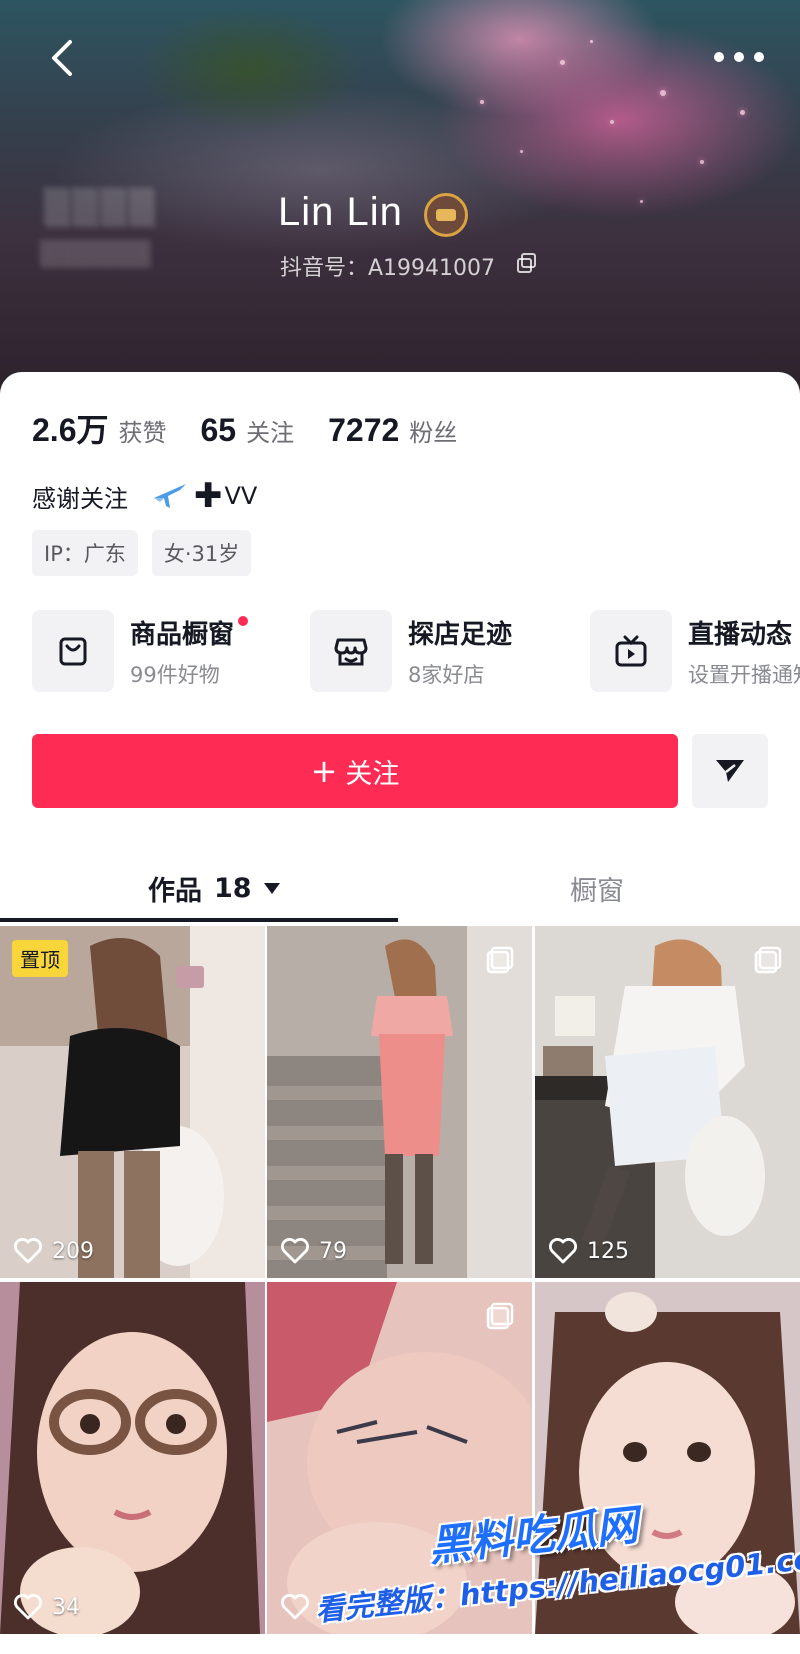 This screenshot has width=800, height=1654. Describe the element at coordinates (372, 774) in the screenshot. I see `follow-label: 关注` at that location.